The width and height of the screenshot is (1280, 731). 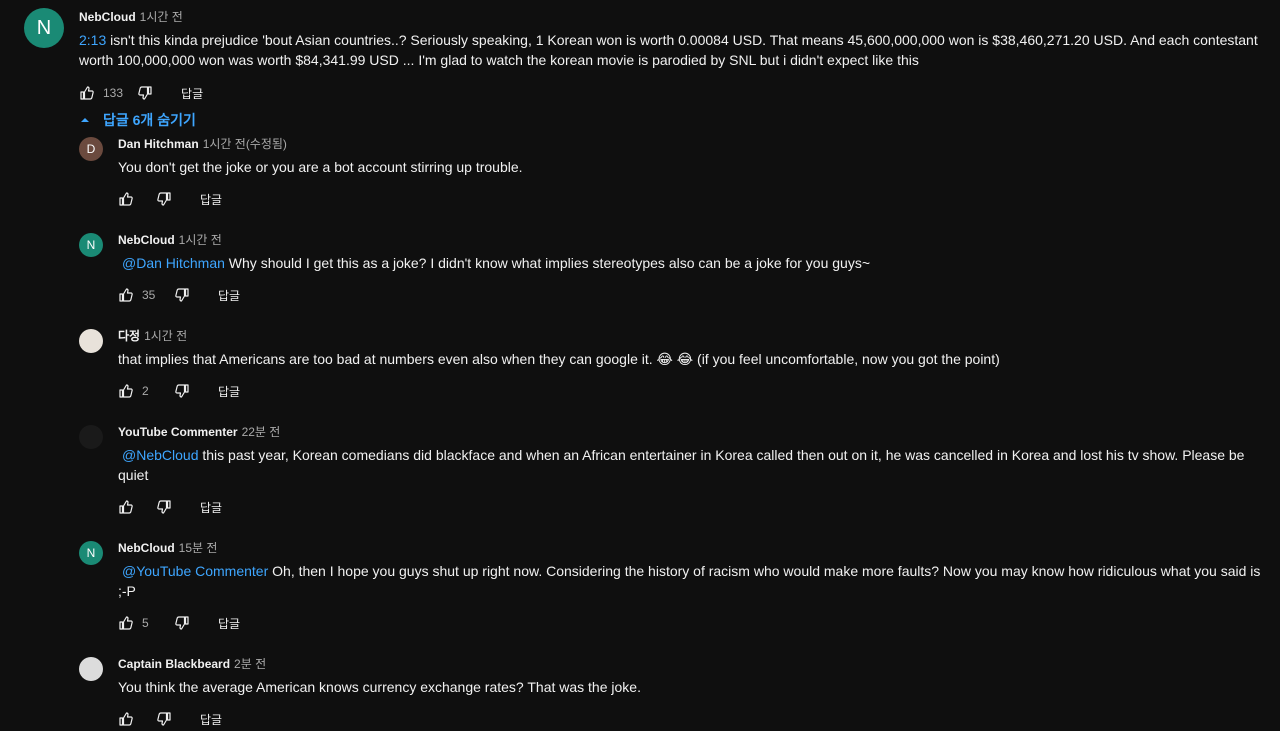 I want to click on hide-replies-button: 답글 6개 숨기기, so click(x=671, y=120).